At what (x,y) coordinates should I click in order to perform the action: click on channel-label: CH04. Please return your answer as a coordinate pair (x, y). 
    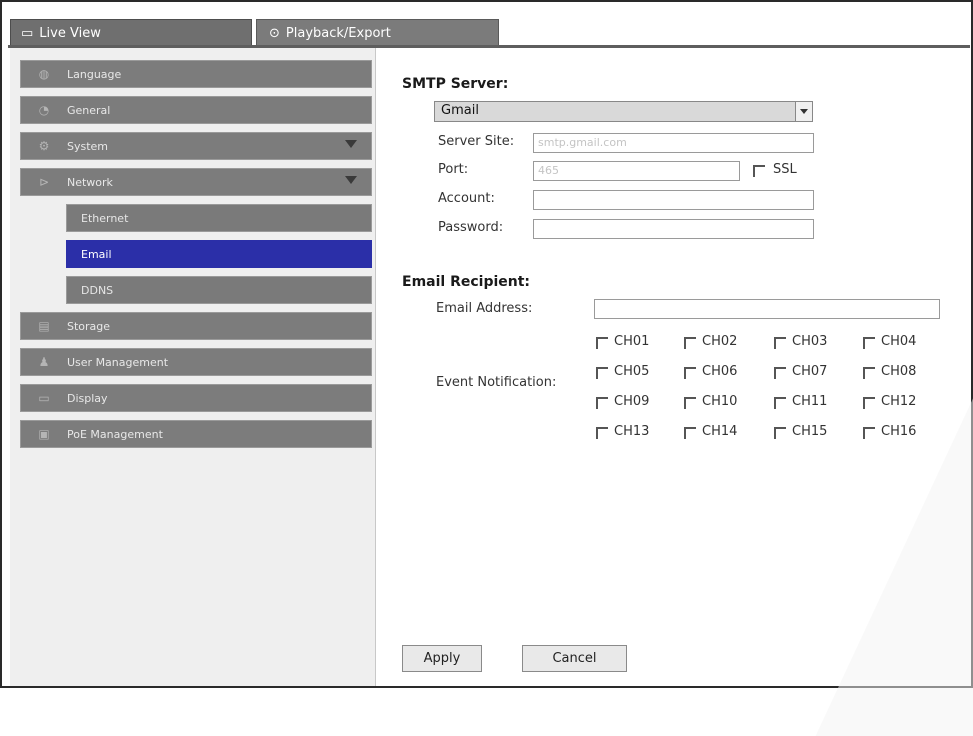
    Looking at the image, I should click on (899, 341).